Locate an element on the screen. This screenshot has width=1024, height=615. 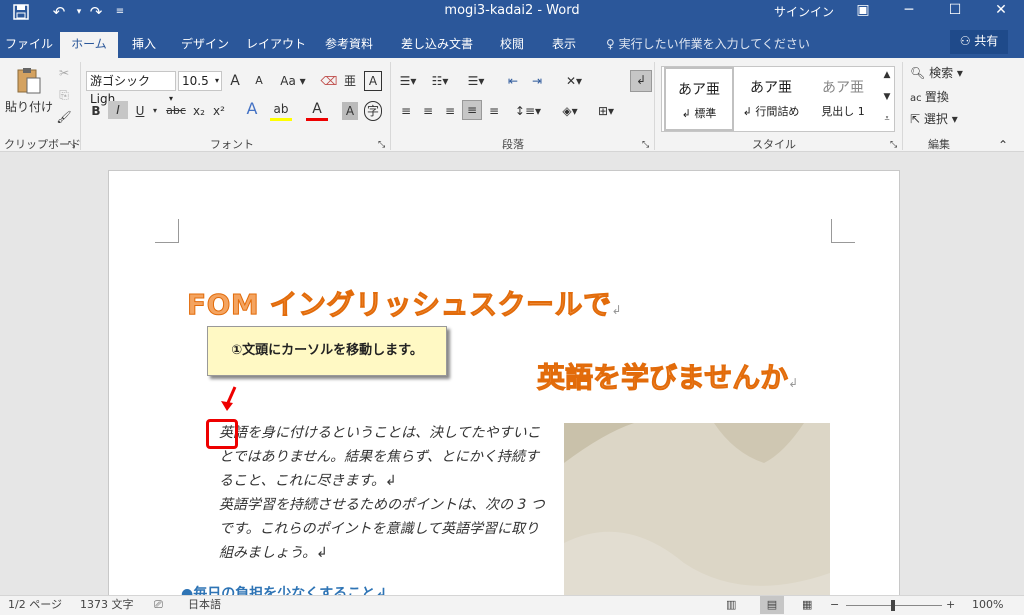
paste-button is located at coordinates (28, 82).